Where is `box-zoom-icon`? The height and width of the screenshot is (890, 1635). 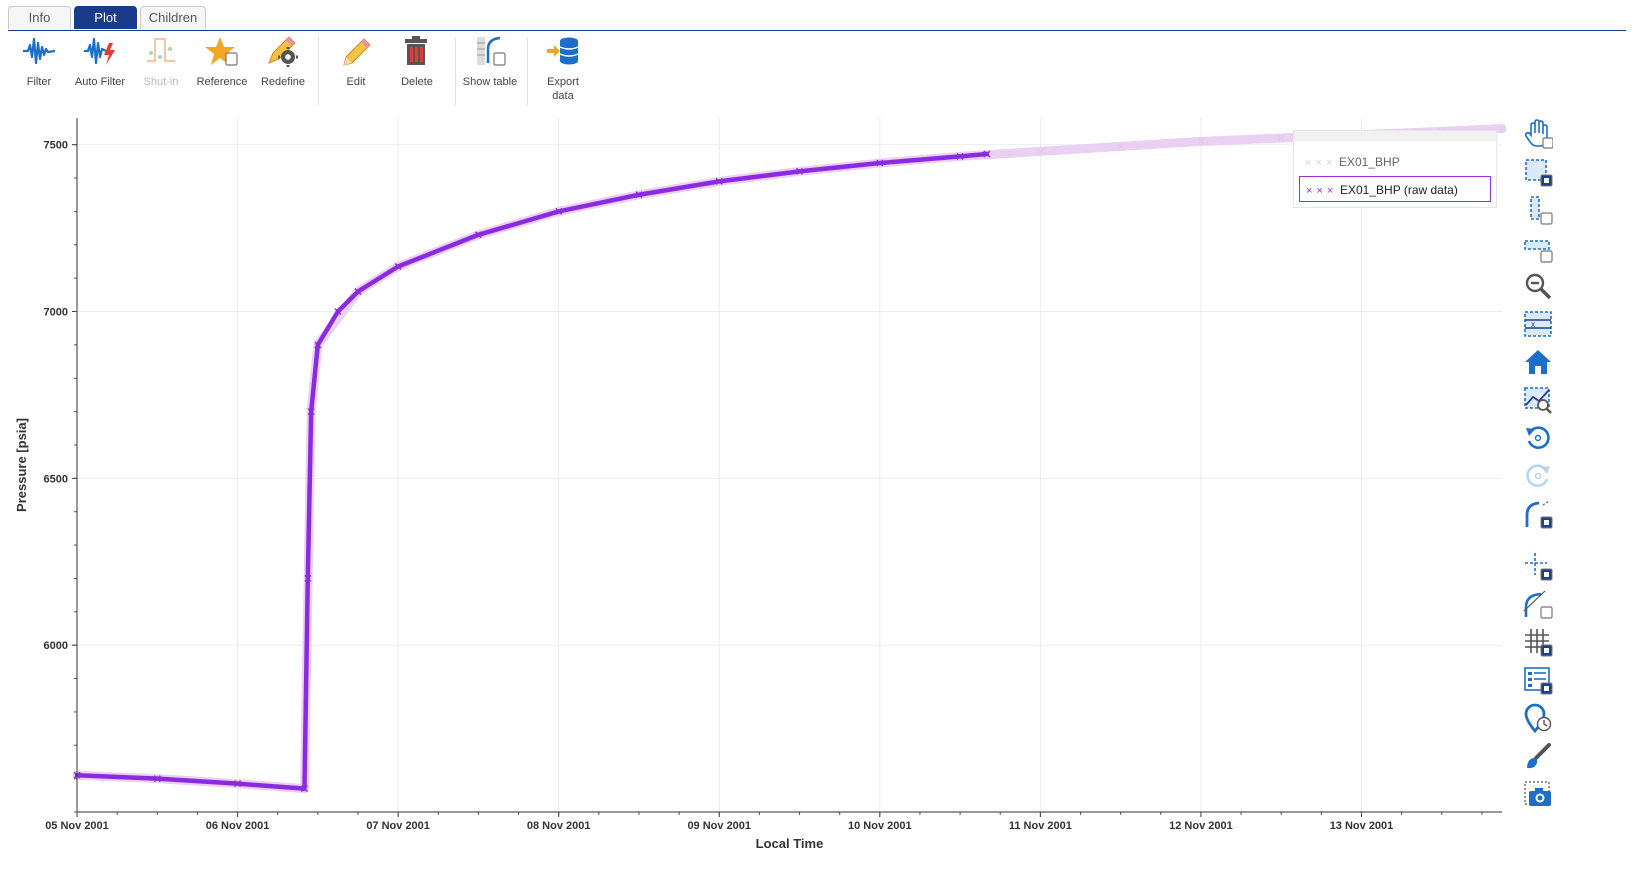
box-zoom-icon is located at coordinates (1539, 173).